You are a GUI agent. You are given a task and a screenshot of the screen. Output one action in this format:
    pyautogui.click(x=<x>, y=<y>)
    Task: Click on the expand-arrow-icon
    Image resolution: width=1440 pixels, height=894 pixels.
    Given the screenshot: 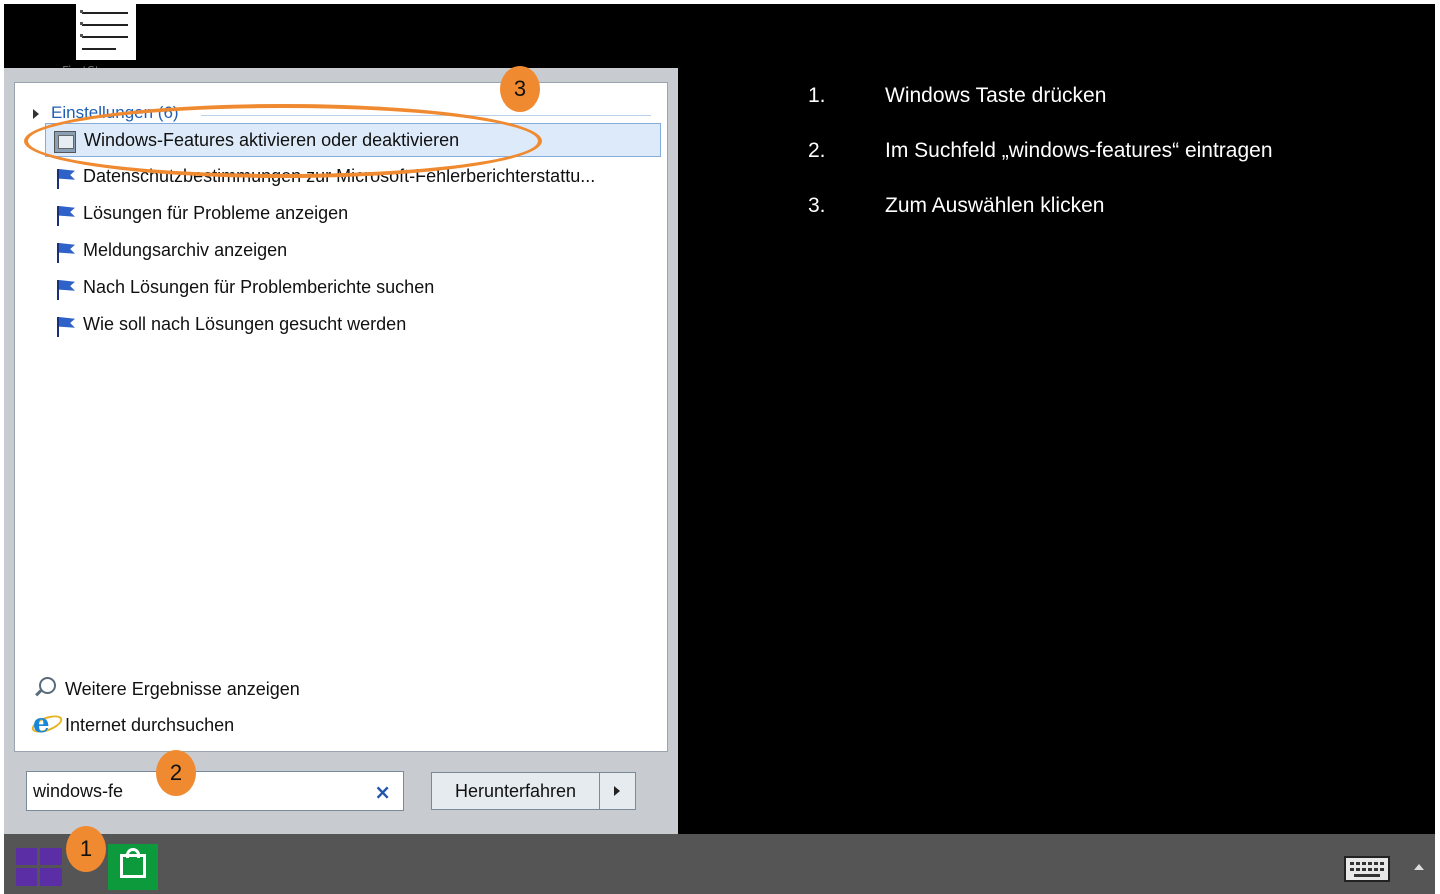 What is the action you would take?
    pyautogui.click(x=36, y=114)
    